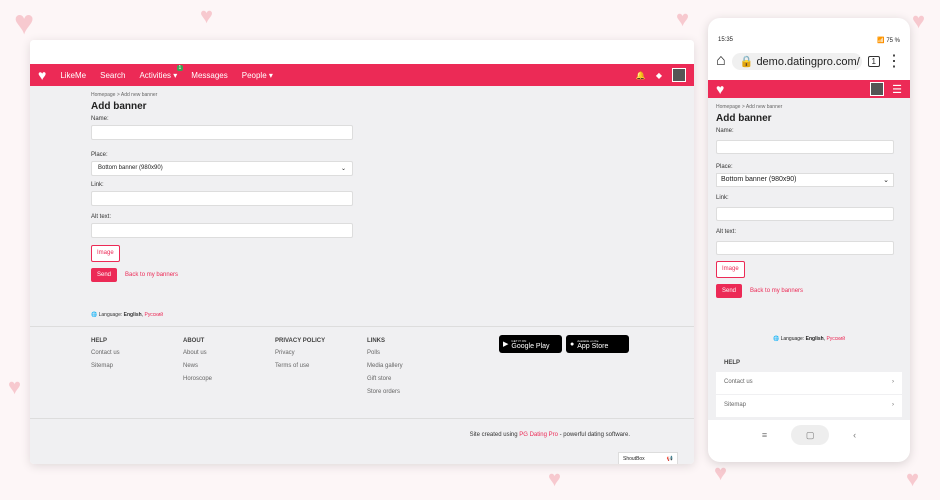 The height and width of the screenshot is (500, 940). I want to click on recent-apps-icon: ≡, so click(764, 435).